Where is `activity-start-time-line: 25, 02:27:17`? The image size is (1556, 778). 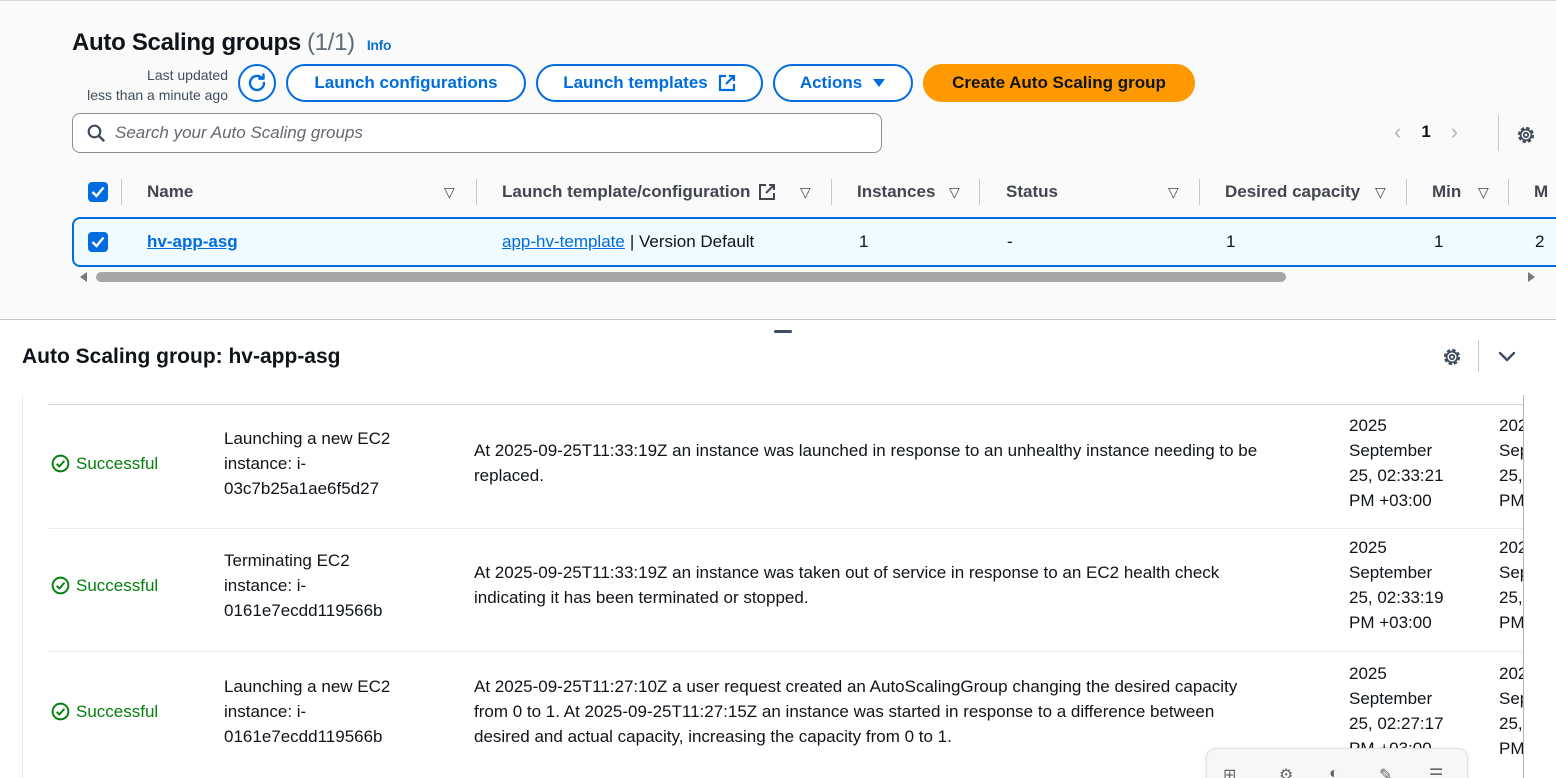 activity-start-time-line: 25, 02:27:17 is located at coordinates (1396, 723).